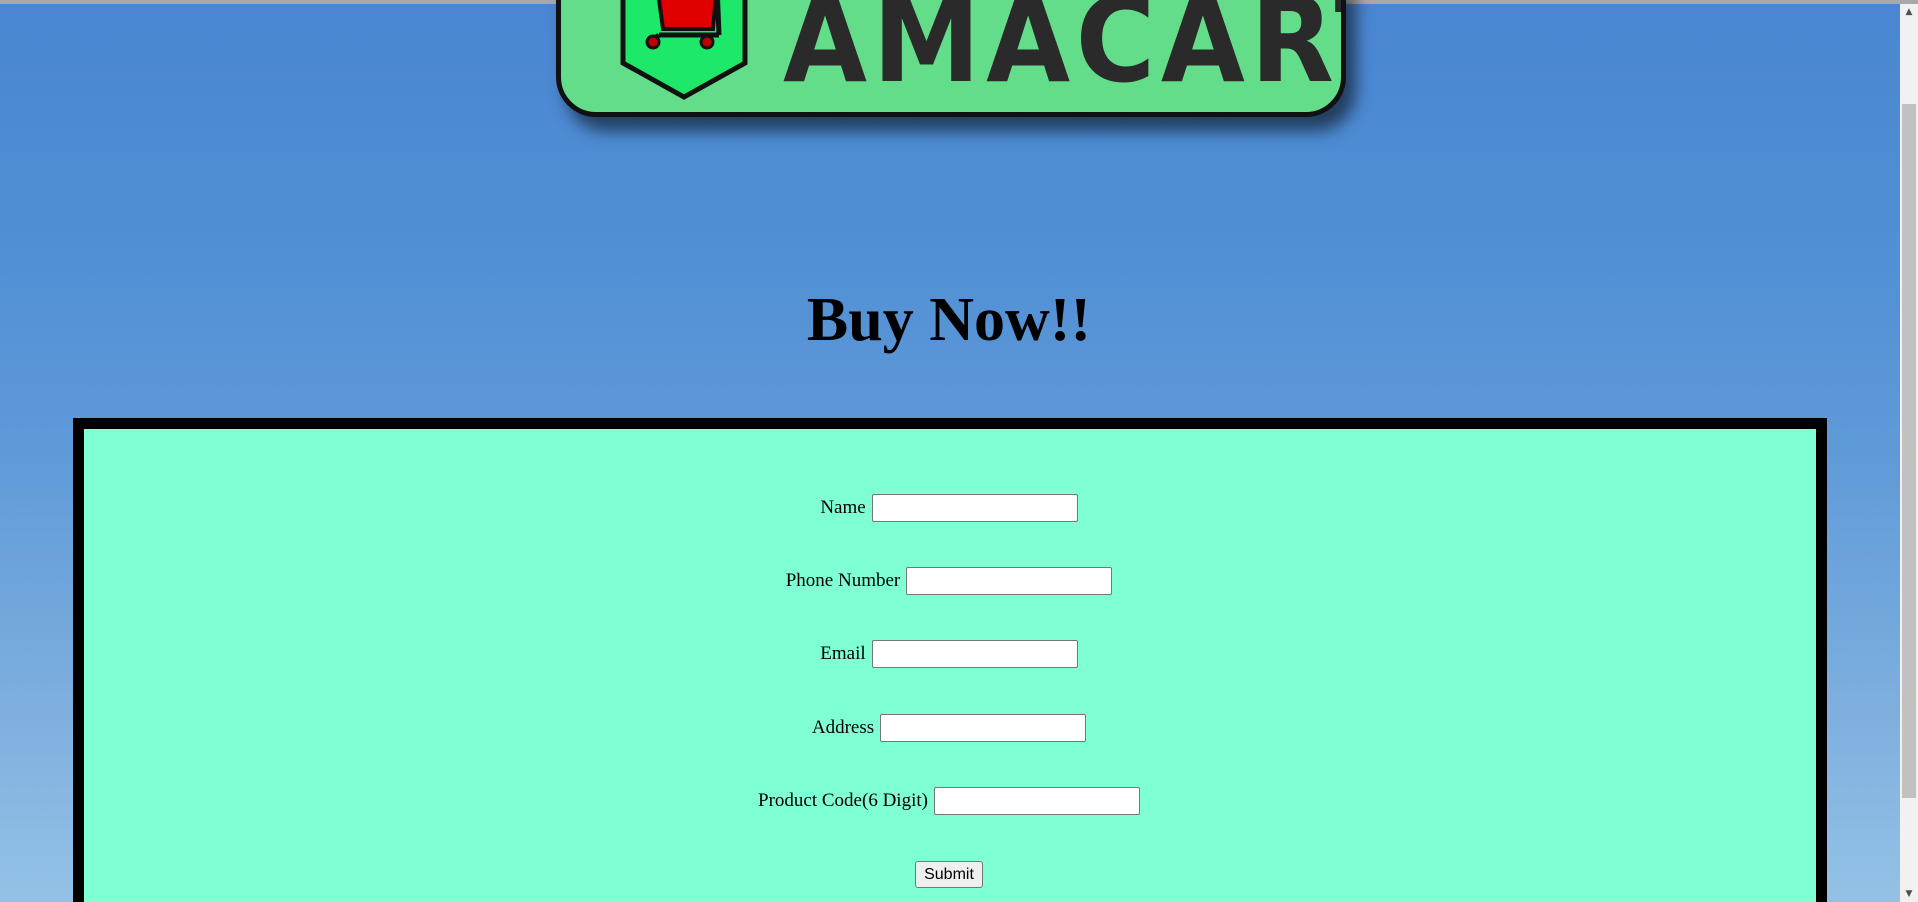  I want to click on site-logo: AMACART, so click(951, 58).